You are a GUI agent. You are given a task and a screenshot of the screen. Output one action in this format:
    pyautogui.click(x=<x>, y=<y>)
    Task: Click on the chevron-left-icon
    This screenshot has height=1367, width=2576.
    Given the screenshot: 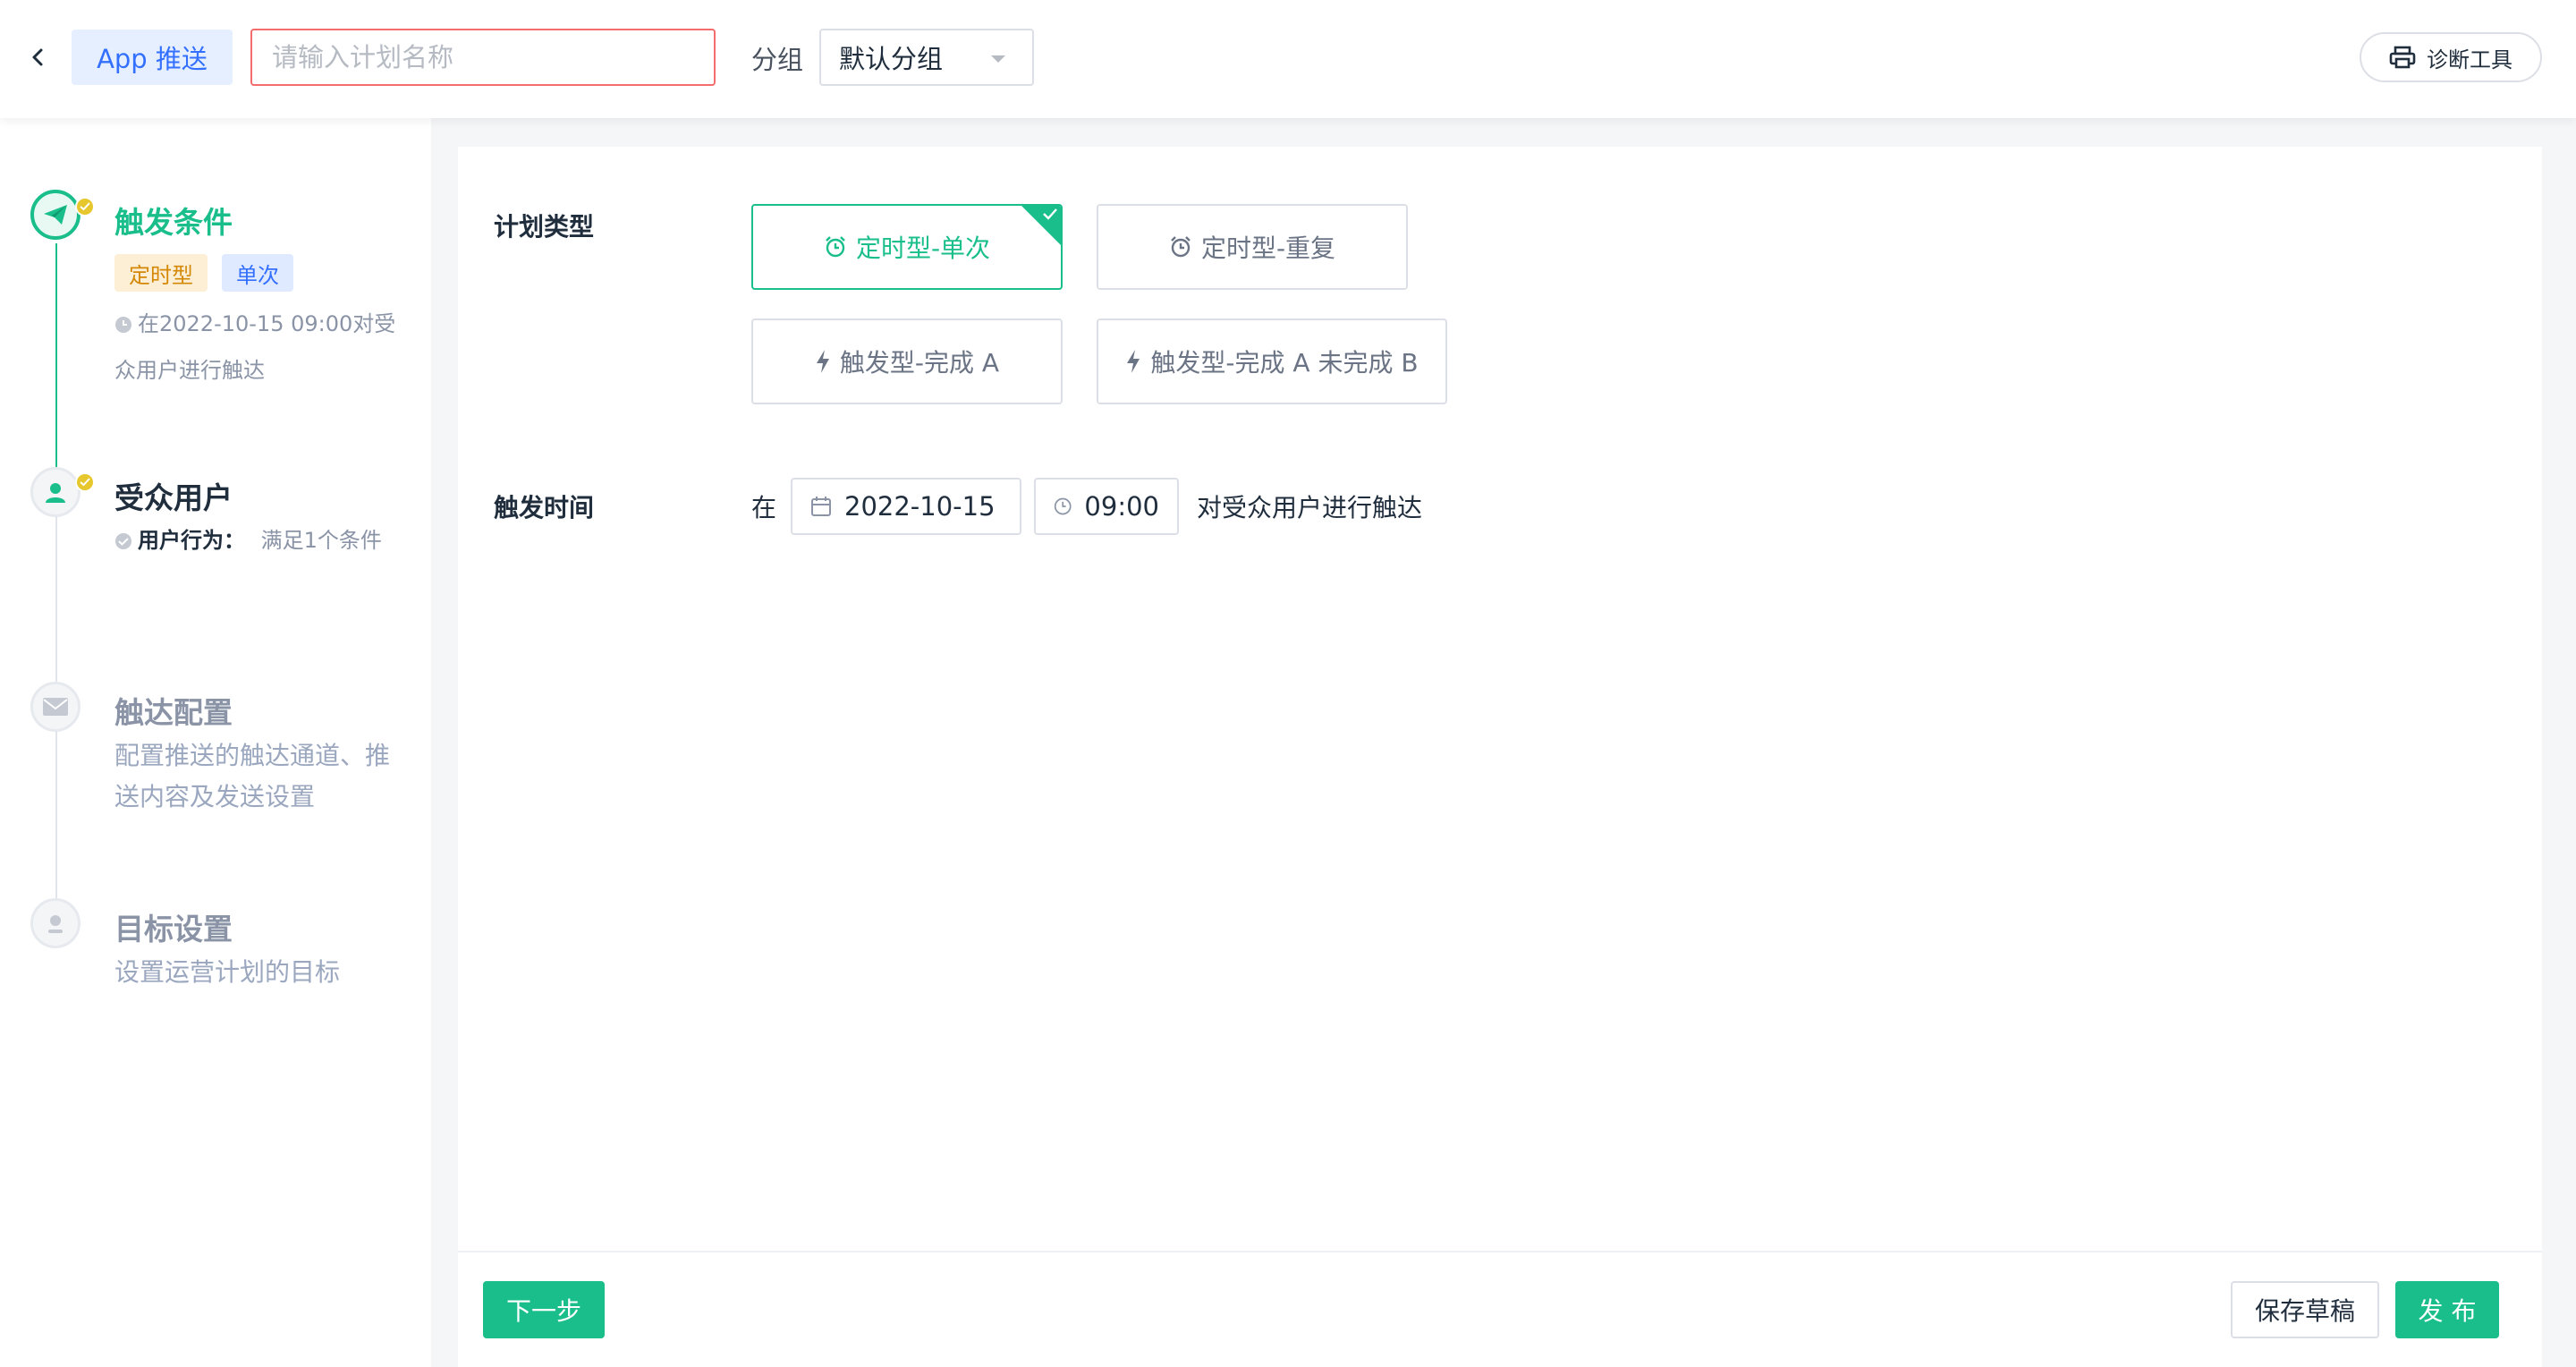 What is the action you would take?
    pyautogui.click(x=37, y=57)
    